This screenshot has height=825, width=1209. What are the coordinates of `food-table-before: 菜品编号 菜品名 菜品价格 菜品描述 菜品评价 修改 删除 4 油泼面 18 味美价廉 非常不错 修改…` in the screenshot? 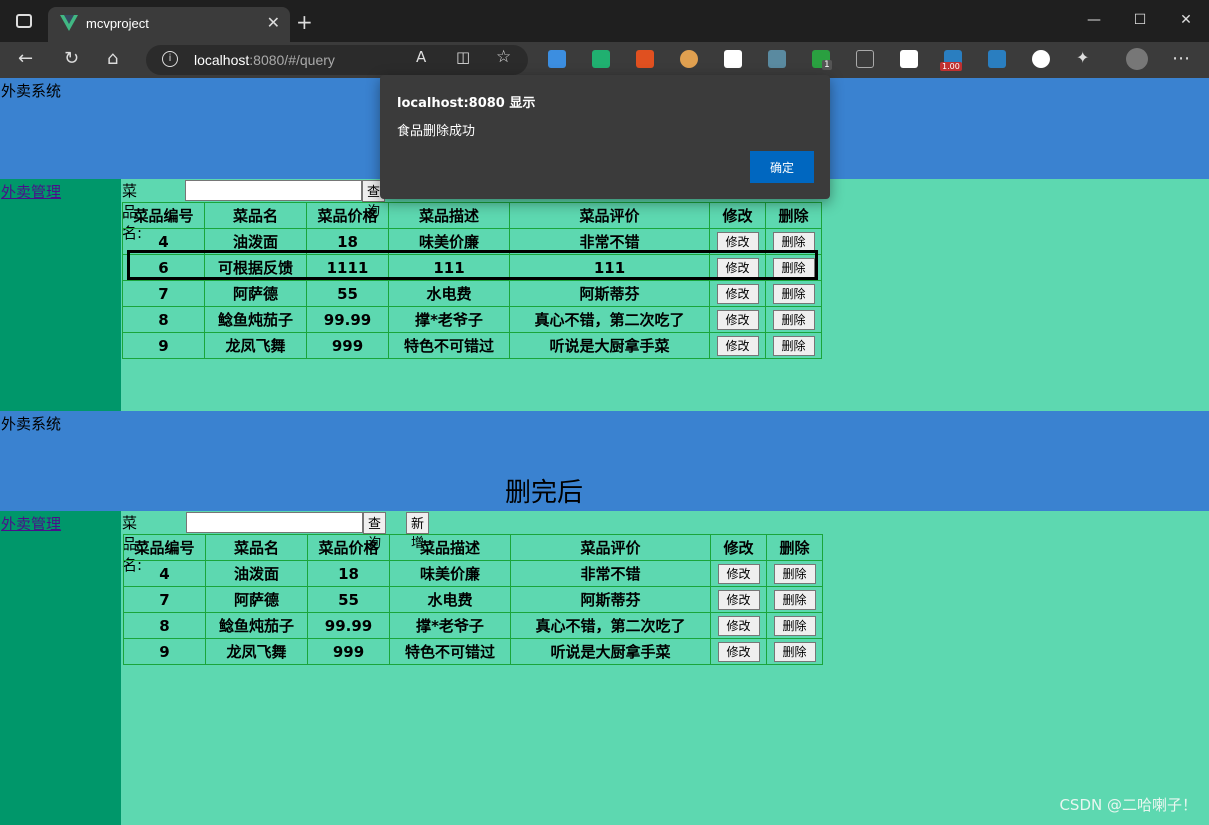 It's located at (472, 280).